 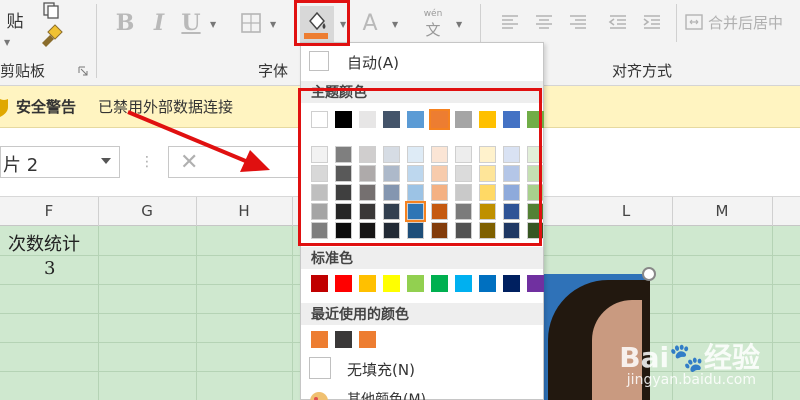 I want to click on merge-icon, so click(x=694, y=22).